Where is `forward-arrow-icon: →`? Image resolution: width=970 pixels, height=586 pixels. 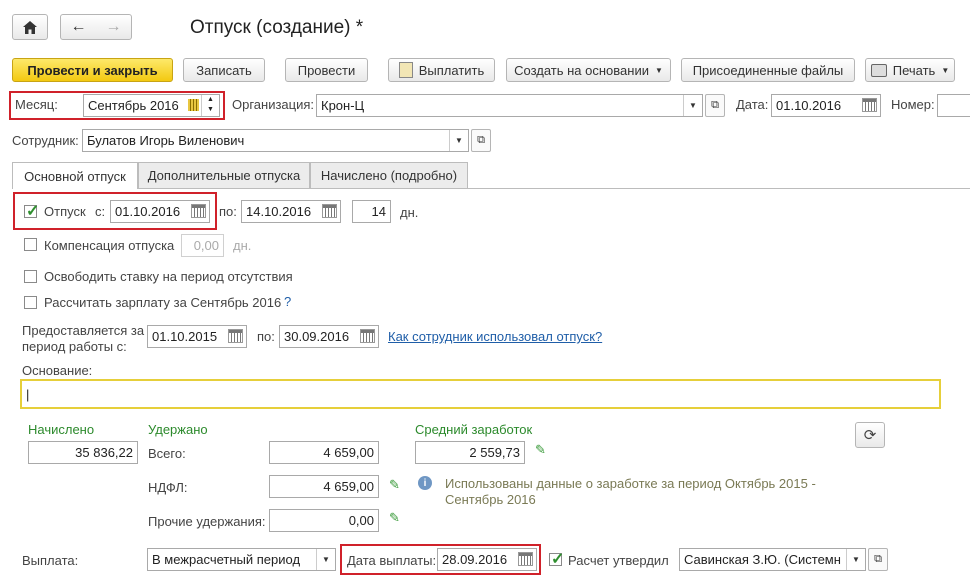 forward-arrow-icon: → is located at coordinates (114, 27).